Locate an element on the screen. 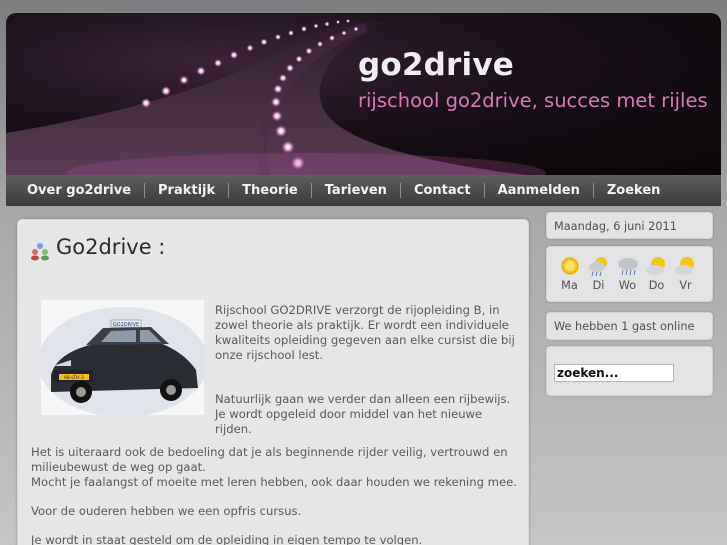 The image size is (727, 545). online-guests-widget: We hebben 1 gast online is located at coordinates (629, 326).